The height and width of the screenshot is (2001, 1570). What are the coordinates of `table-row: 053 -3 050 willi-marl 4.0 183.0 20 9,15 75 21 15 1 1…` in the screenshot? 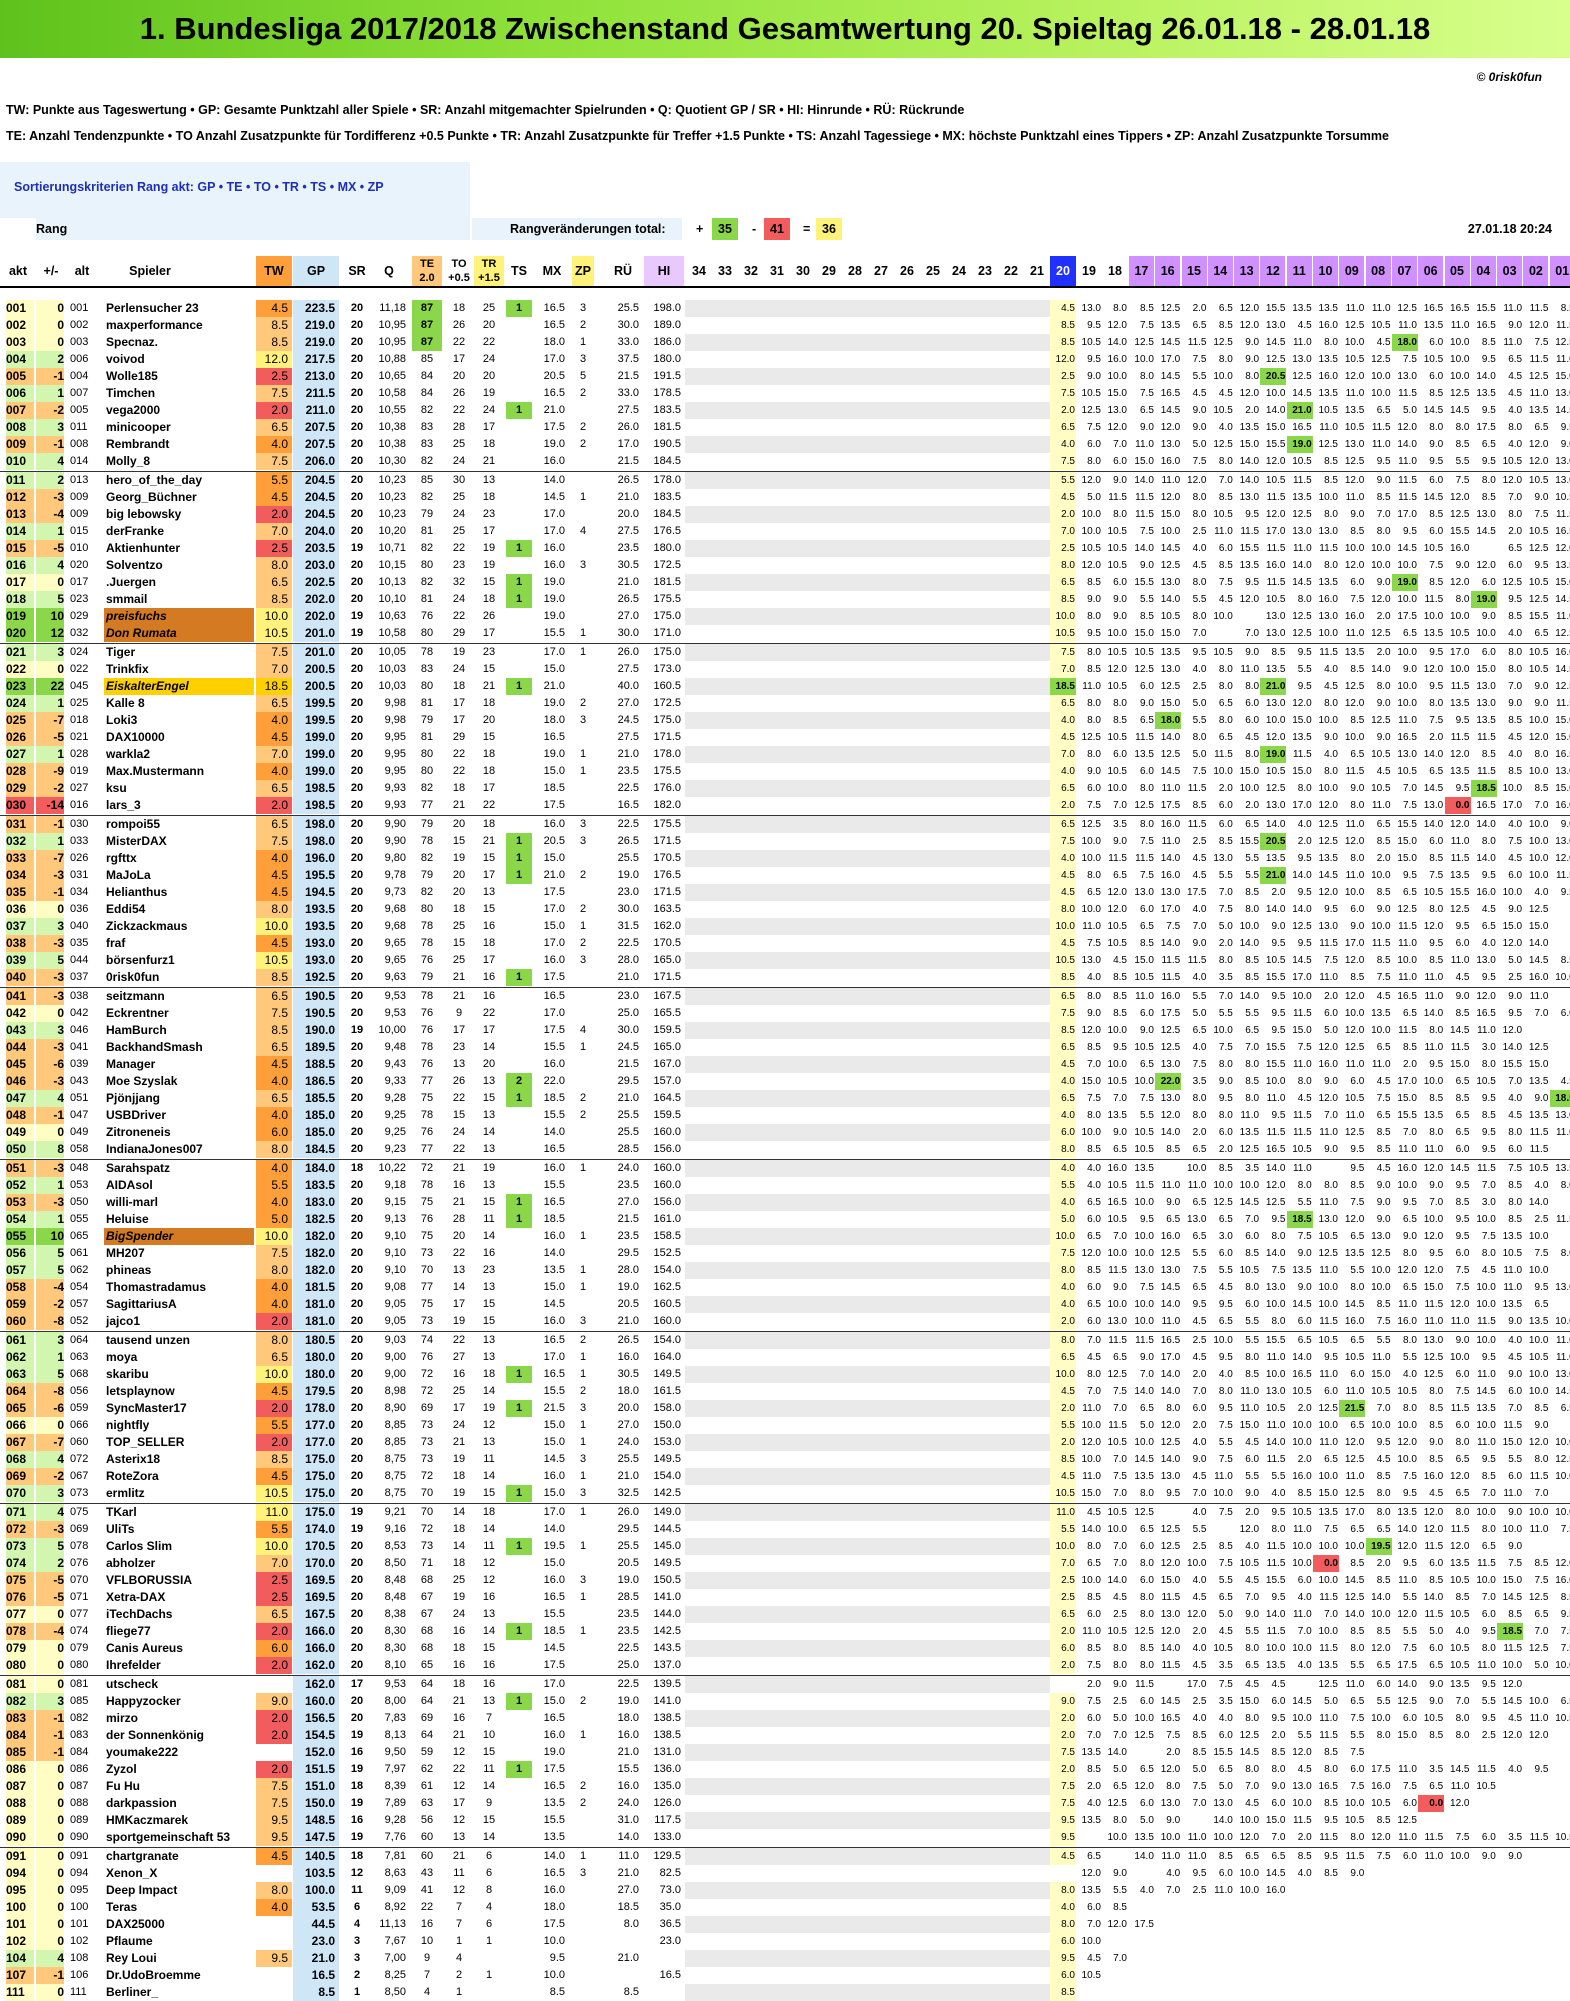 It's located at (785, 1202).